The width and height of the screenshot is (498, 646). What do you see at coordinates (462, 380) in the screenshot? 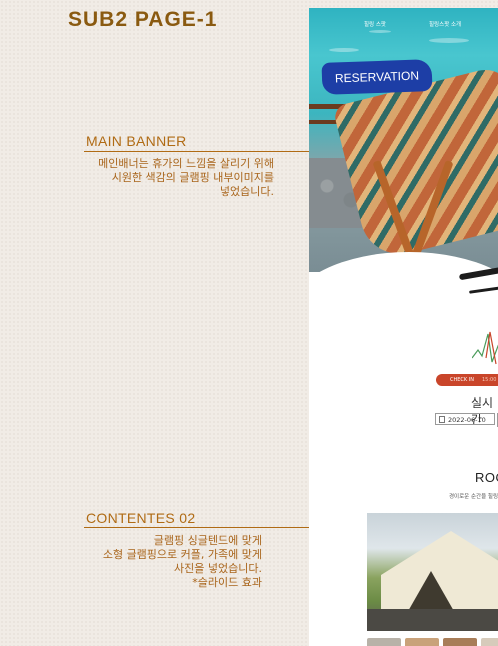
I see `checkin-label: CHECK IN` at bounding box center [462, 380].